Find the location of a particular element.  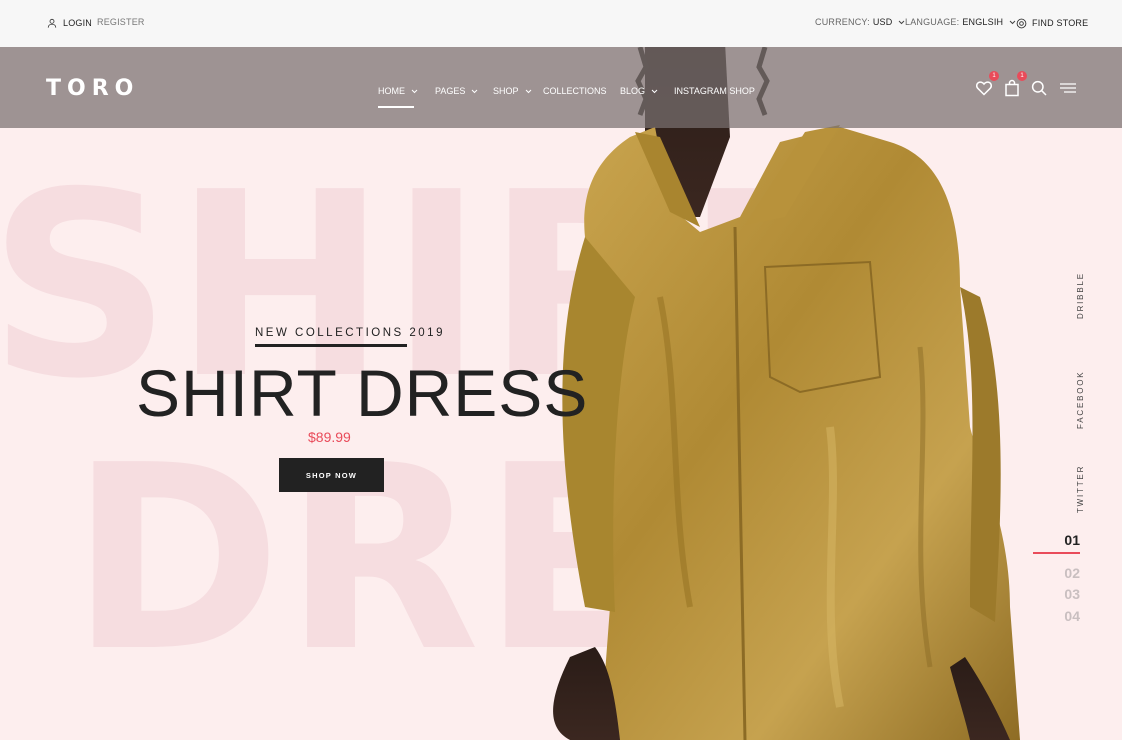

nav-collections: COLLECTIONS is located at coordinates (575, 91).